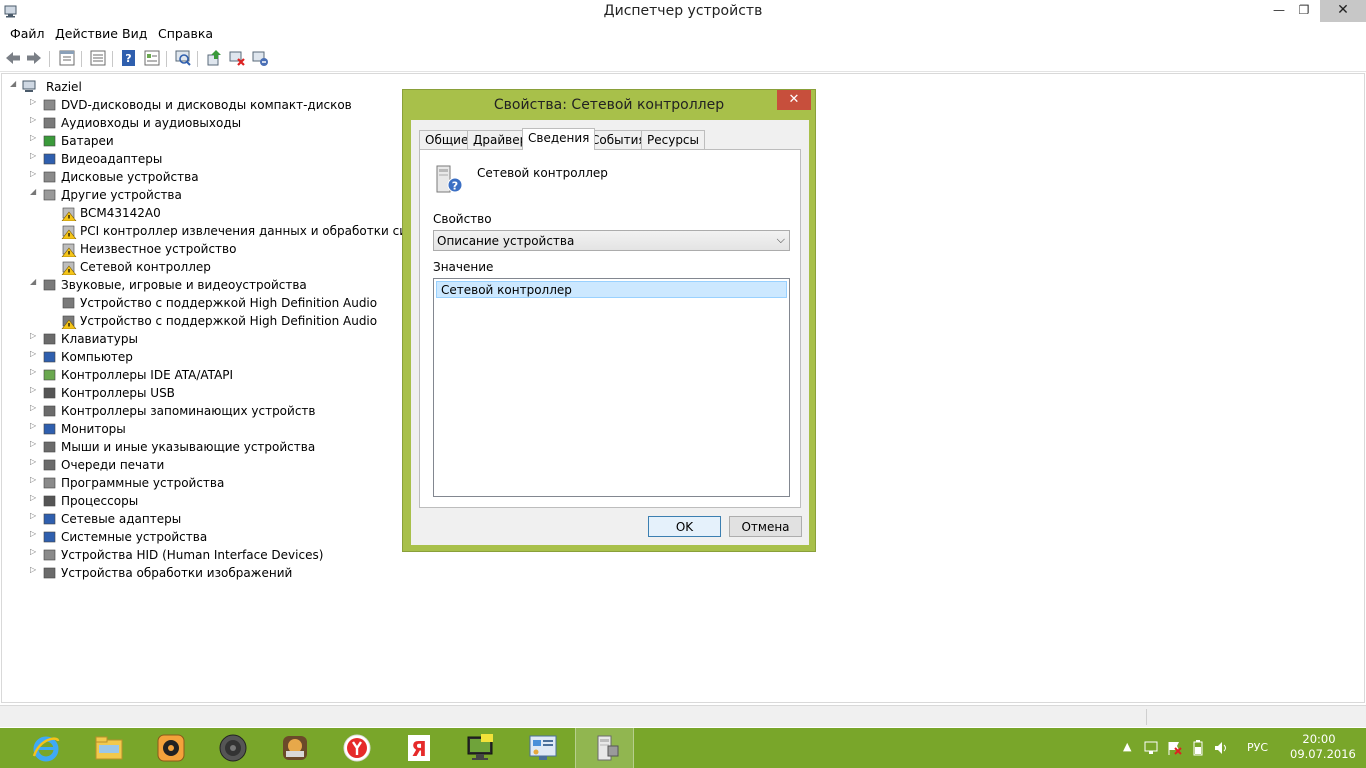  What do you see at coordinates (1304, 11) in the screenshot?
I see `maximize-button: ❐` at bounding box center [1304, 11].